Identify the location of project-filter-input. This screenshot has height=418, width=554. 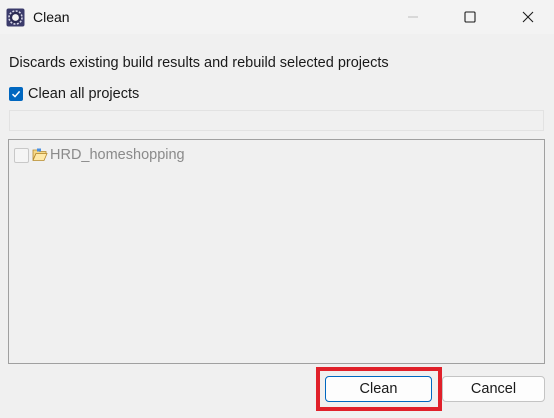
(276, 120).